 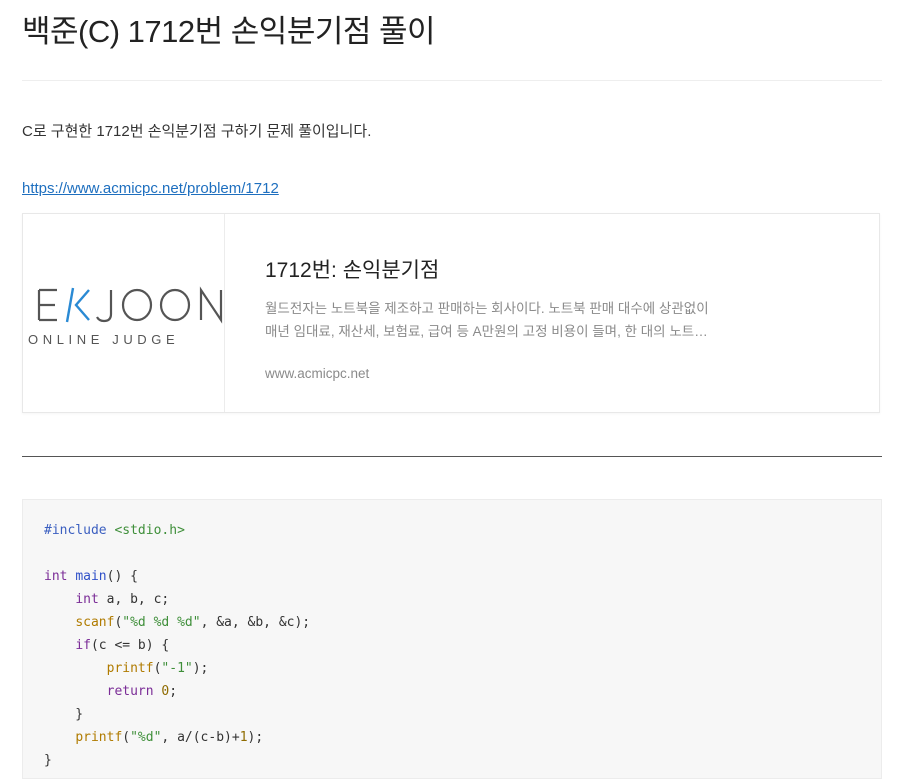 What do you see at coordinates (125, 316) in the screenshot?
I see `baekjoon-logo-icon: ONLINE JUDGE` at bounding box center [125, 316].